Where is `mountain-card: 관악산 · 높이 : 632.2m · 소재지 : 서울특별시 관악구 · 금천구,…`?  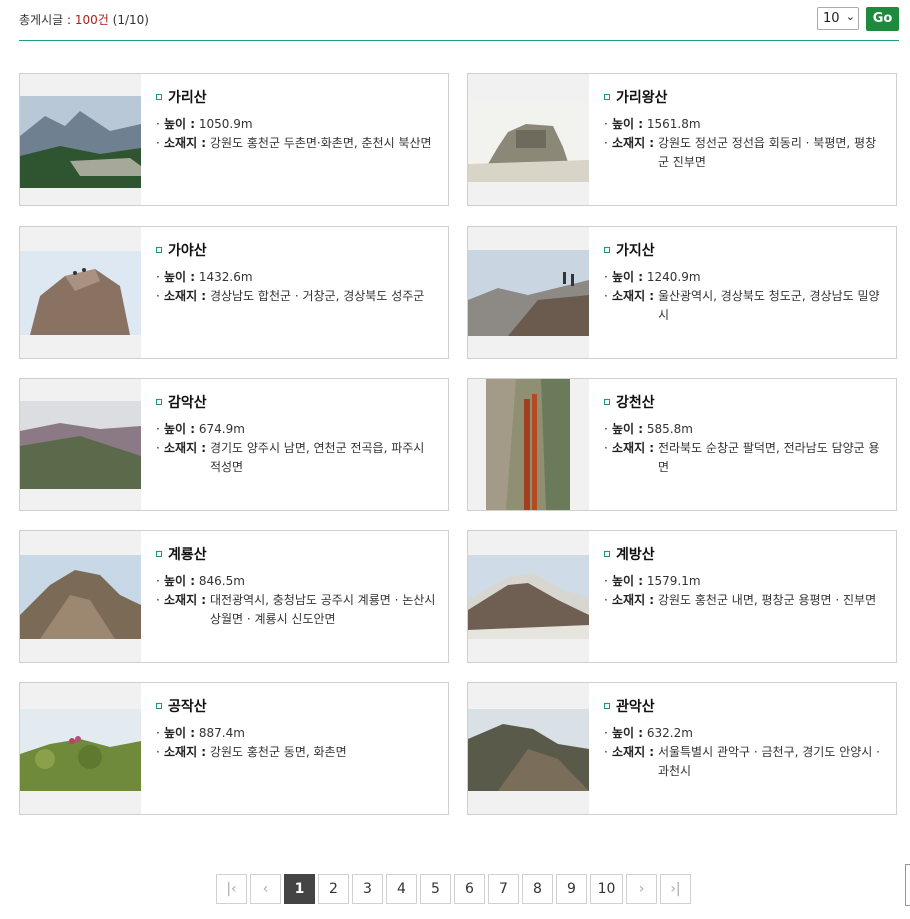
mountain-card: 관악산 · 높이 : 632.2m · 소재지 : 서울특별시 관악구 · 금천구,… is located at coordinates (682, 748).